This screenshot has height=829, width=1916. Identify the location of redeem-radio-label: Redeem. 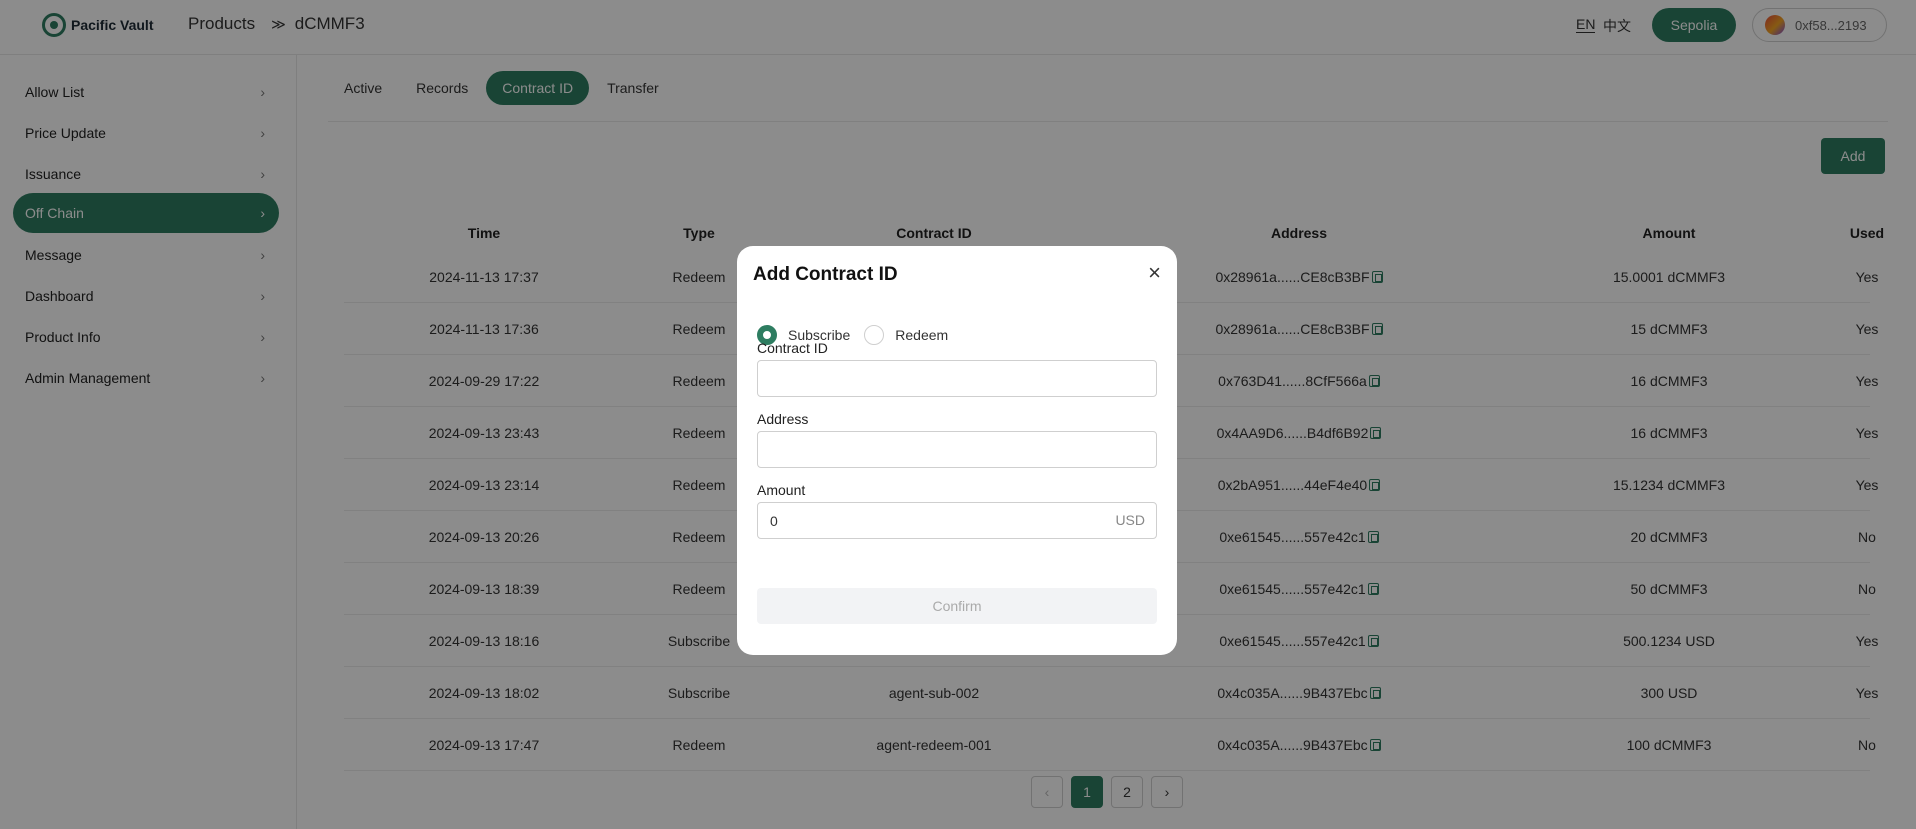
(921, 335).